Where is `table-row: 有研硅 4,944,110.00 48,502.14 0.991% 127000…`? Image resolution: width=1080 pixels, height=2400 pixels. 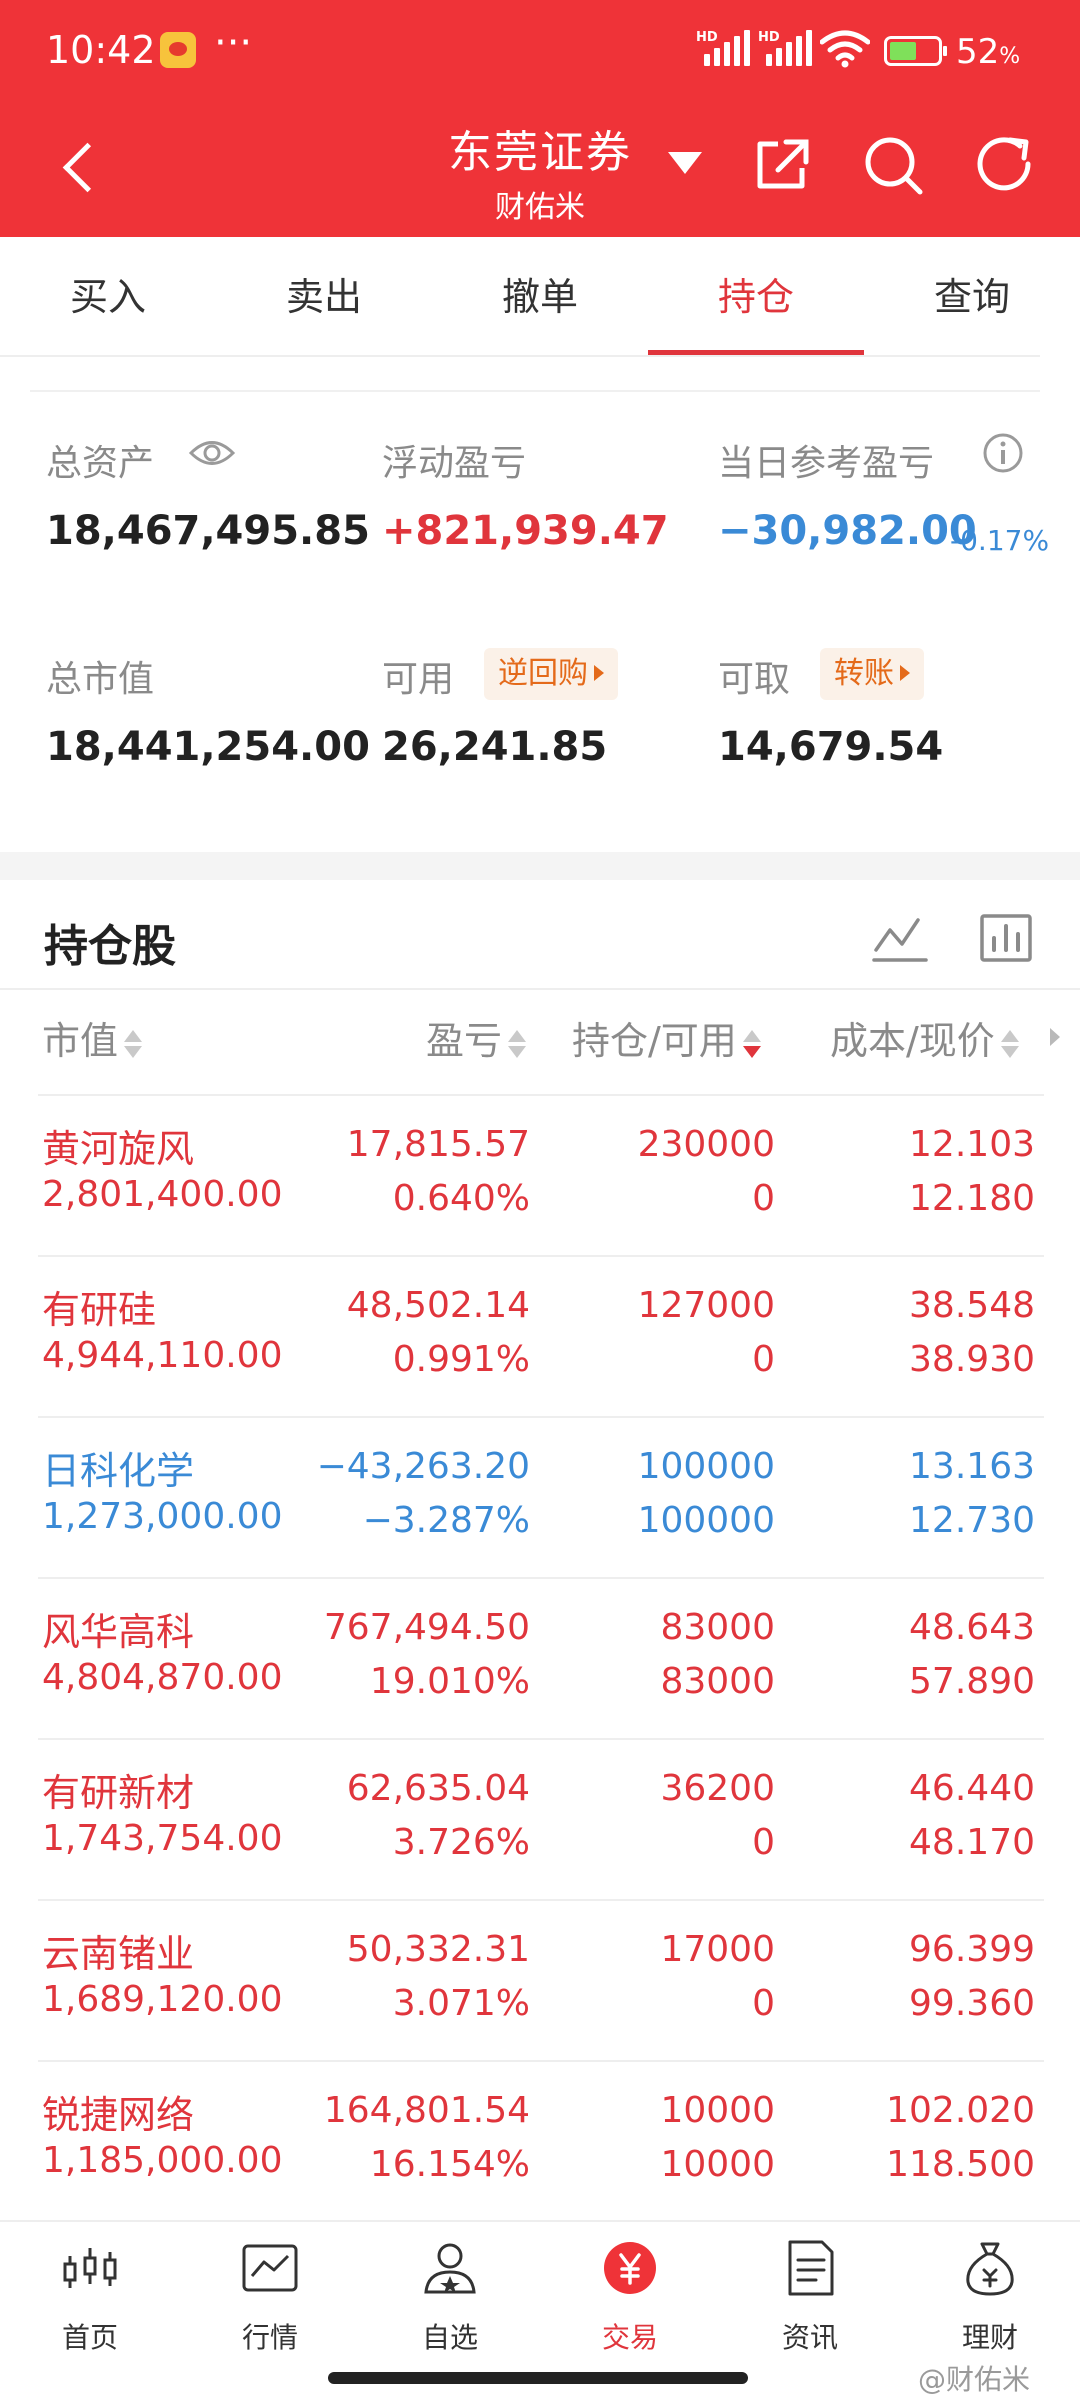
table-row: 有研硅 4,944,110.00 48,502.14 0.991% 127000… is located at coordinates (540, 1337).